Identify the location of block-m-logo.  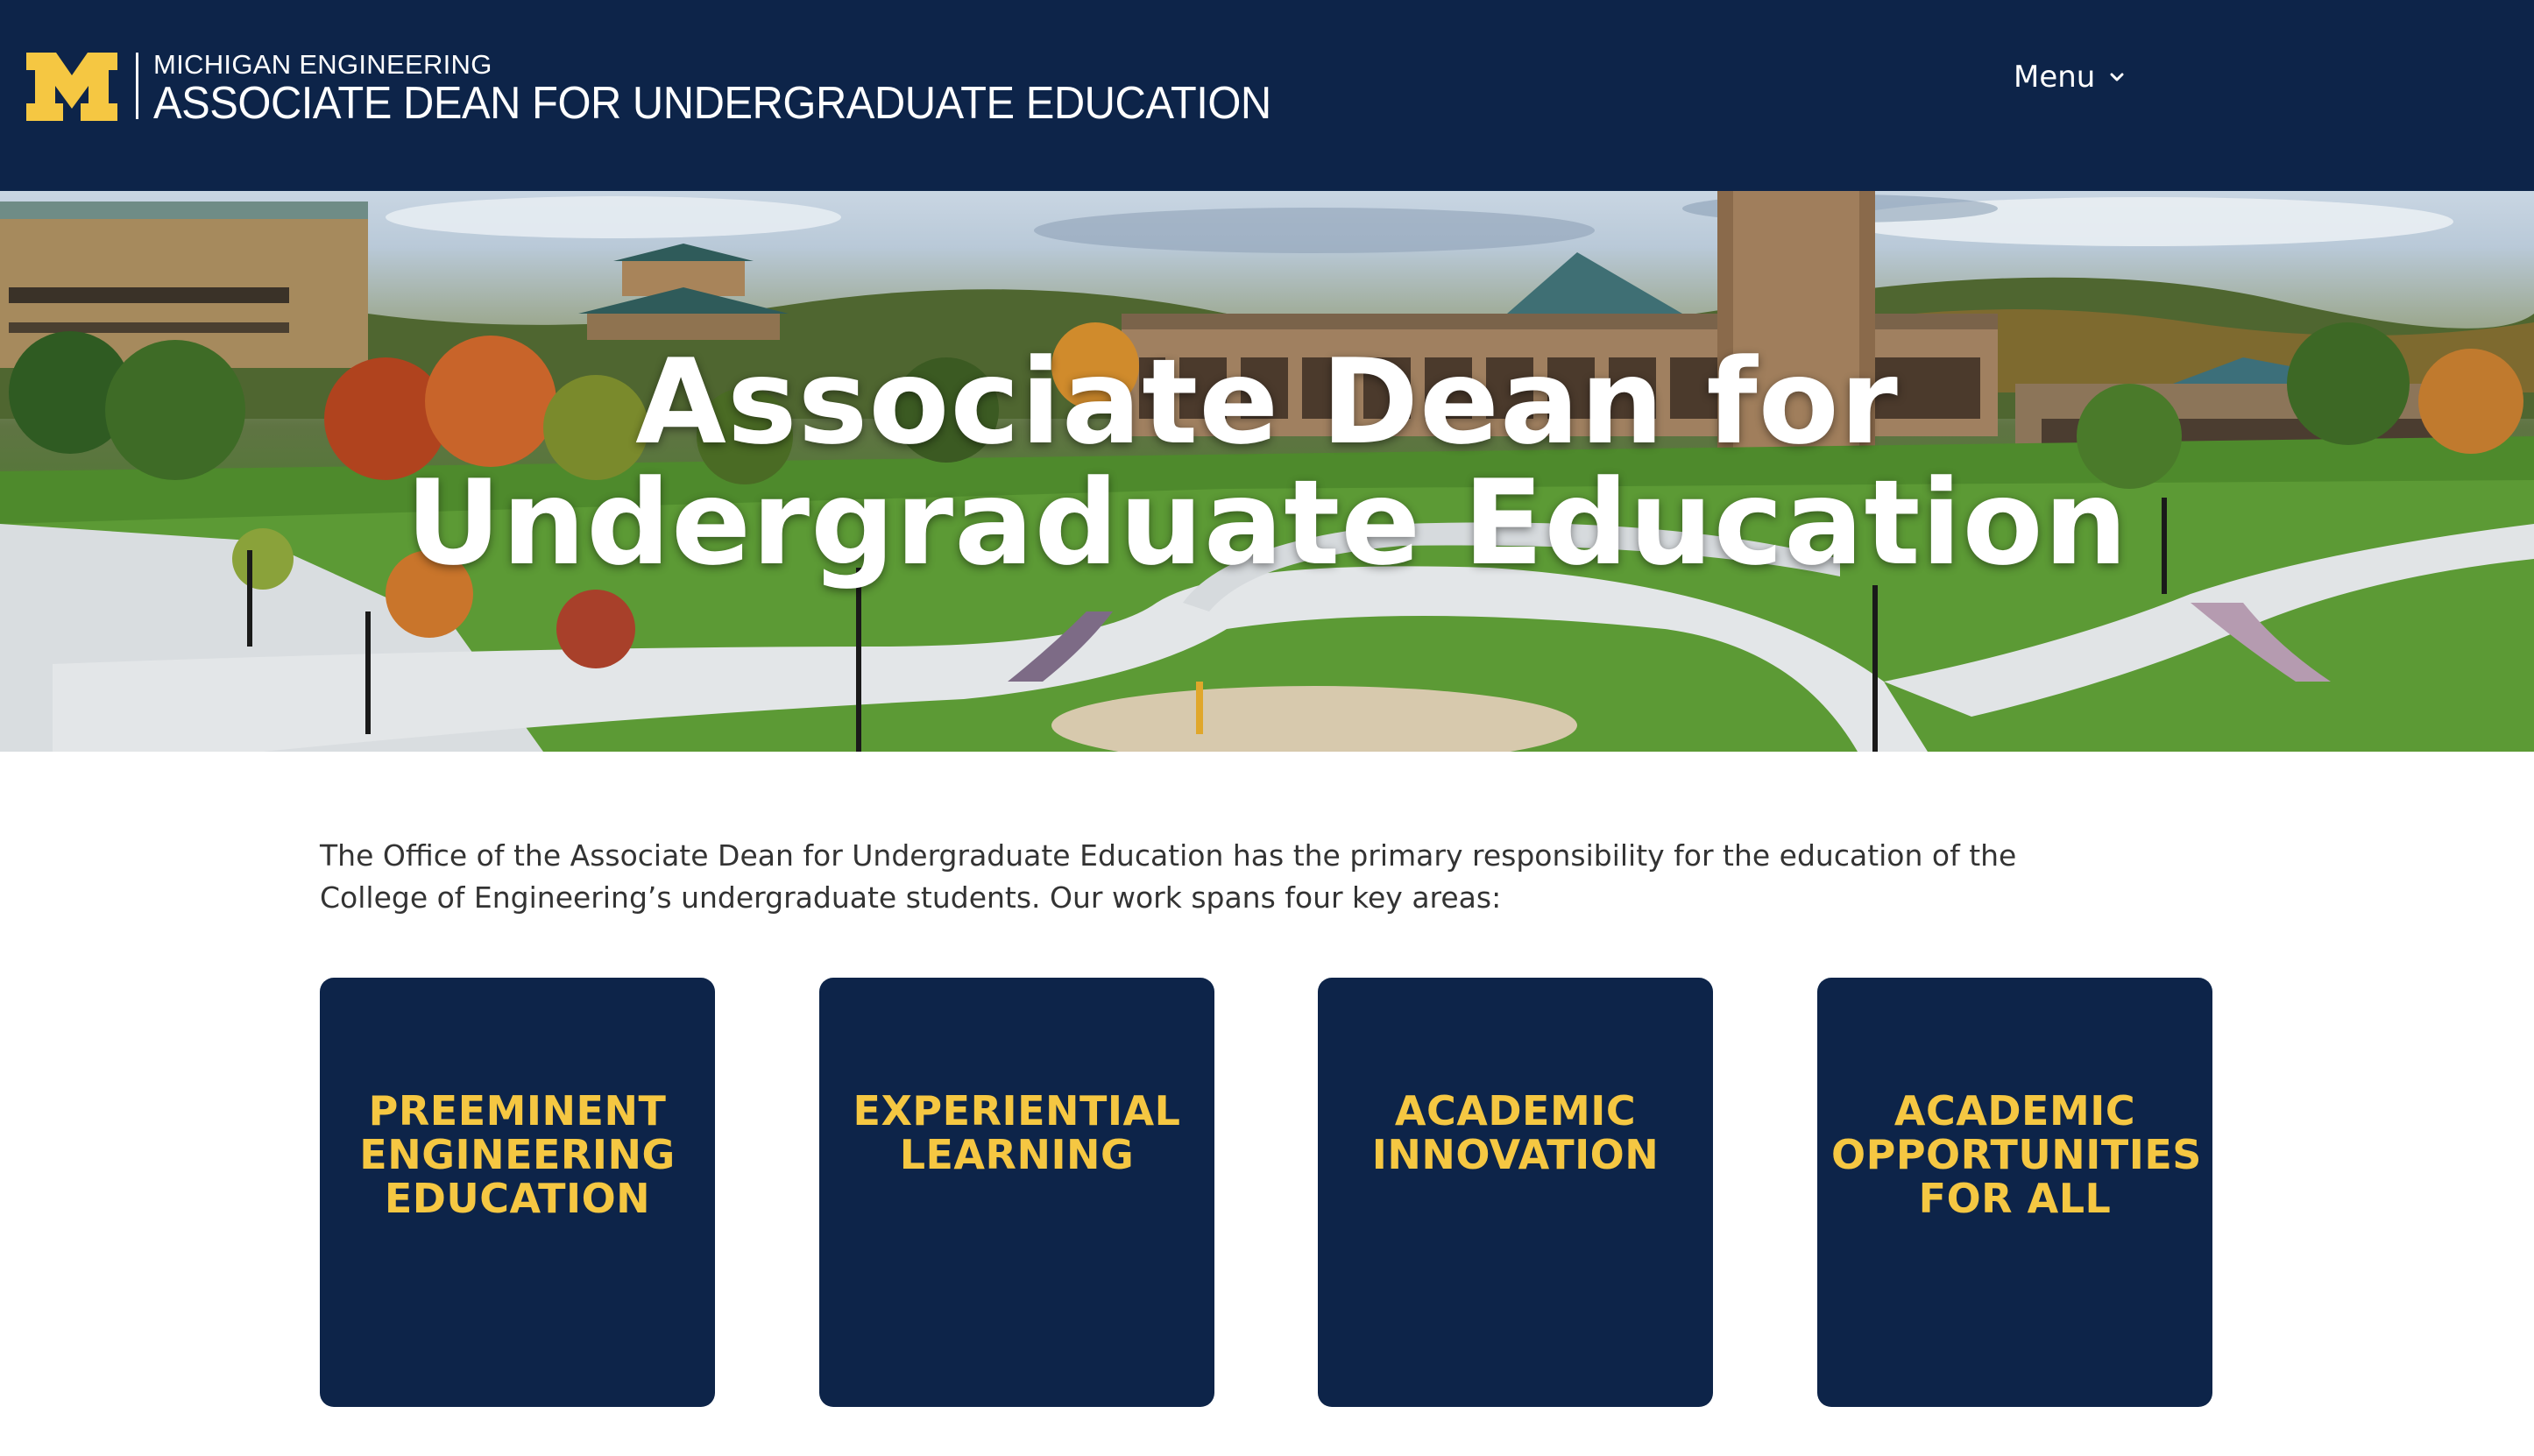
(71, 87).